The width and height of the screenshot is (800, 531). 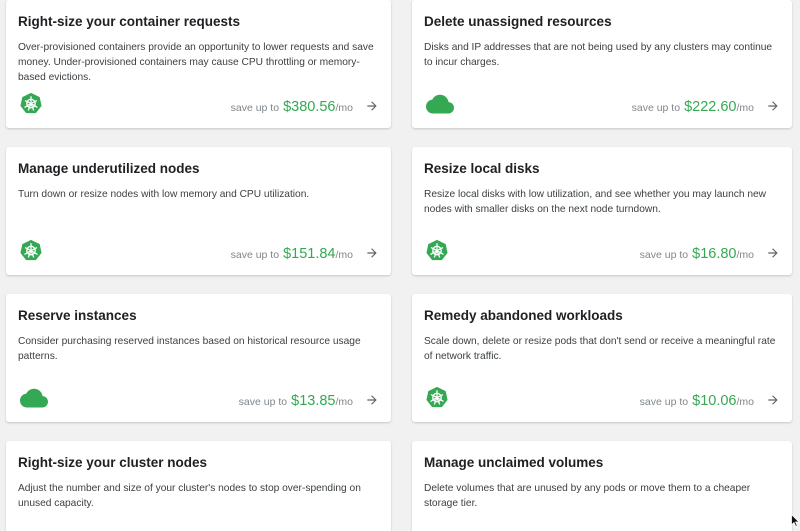 What do you see at coordinates (482, 168) in the screenshot?
I see `card-title: Resize local disks` at bounding box center [482, 168].